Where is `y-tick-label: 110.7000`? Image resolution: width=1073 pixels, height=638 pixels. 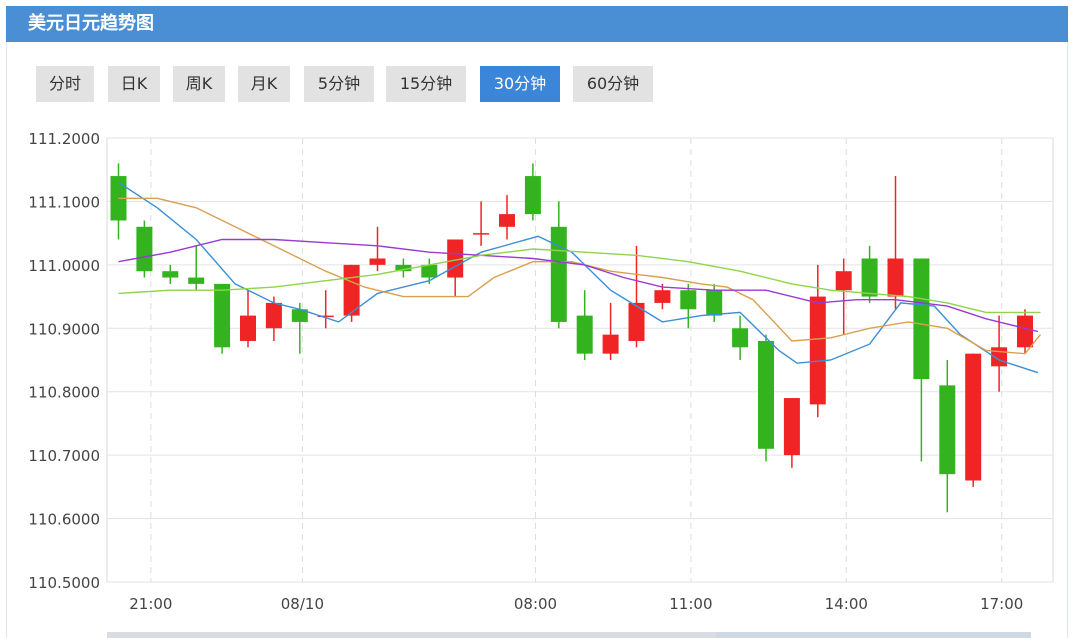
y-tick-label: 110.7000 is located at coordinates (64, 456).